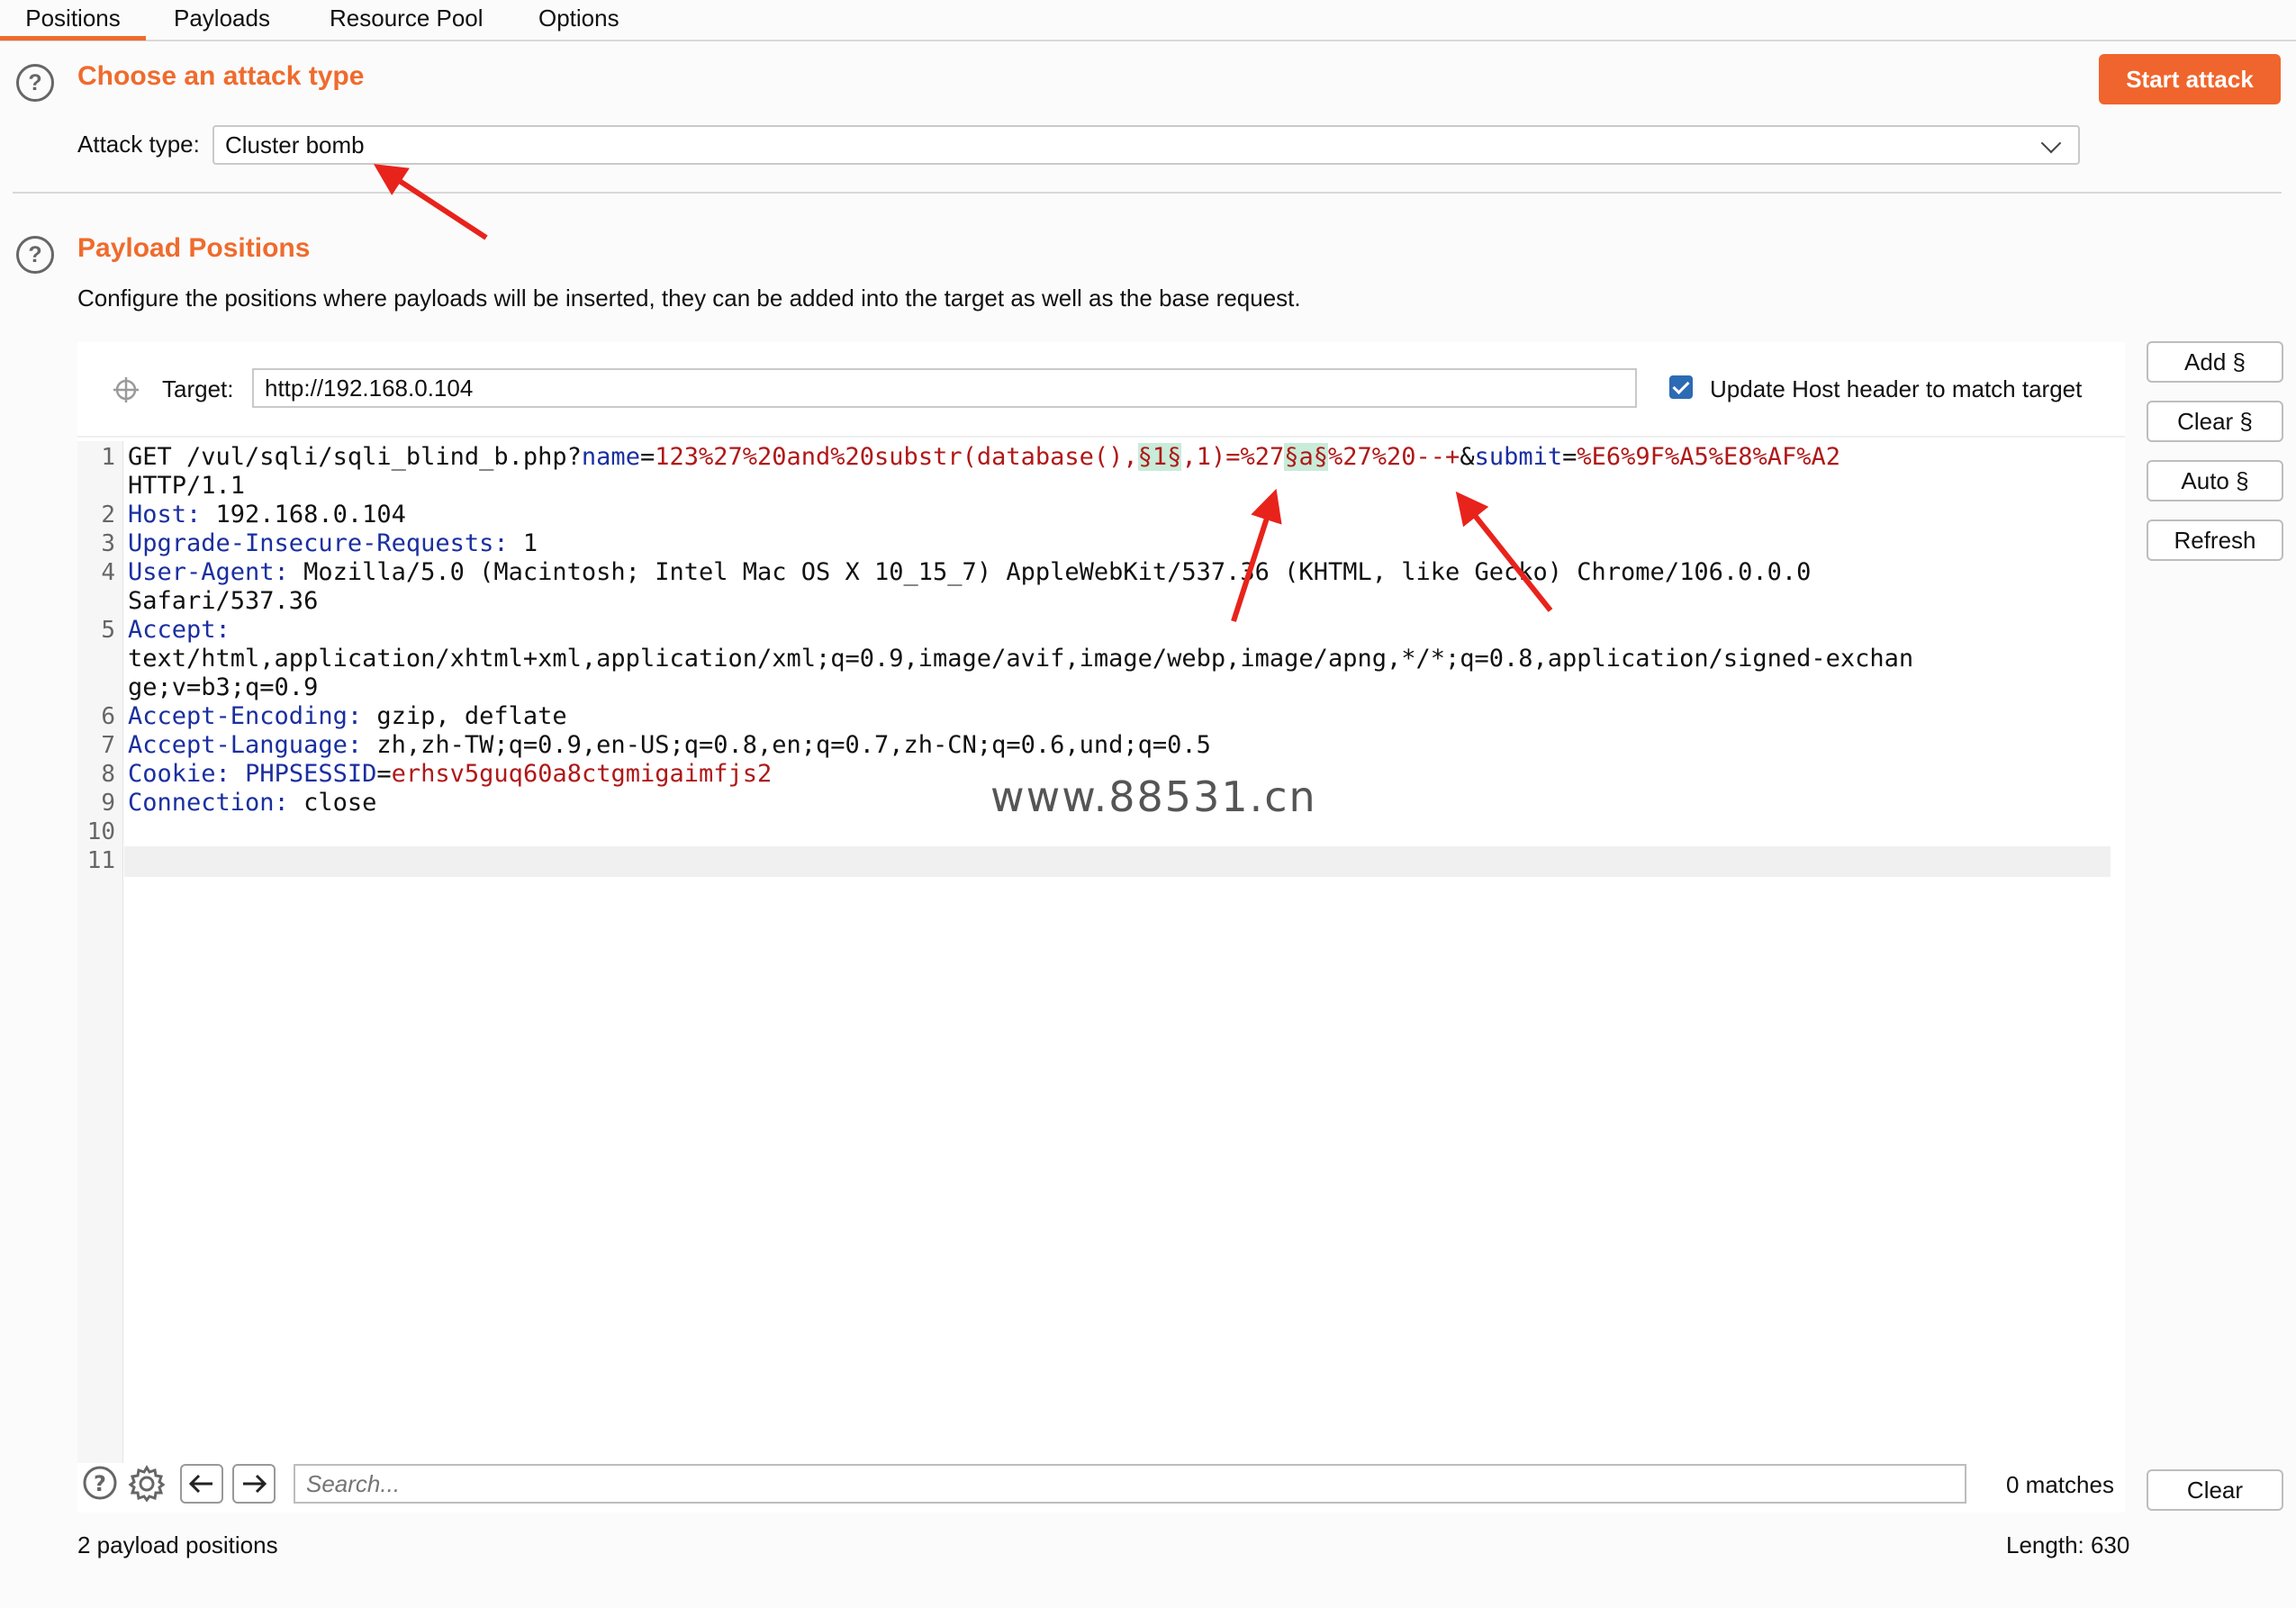 The height and width of the screenshot is (1608, 2296). Describe the element at coordinates (108, 716) in the screenshot. I see `line-number: 6` at that location.